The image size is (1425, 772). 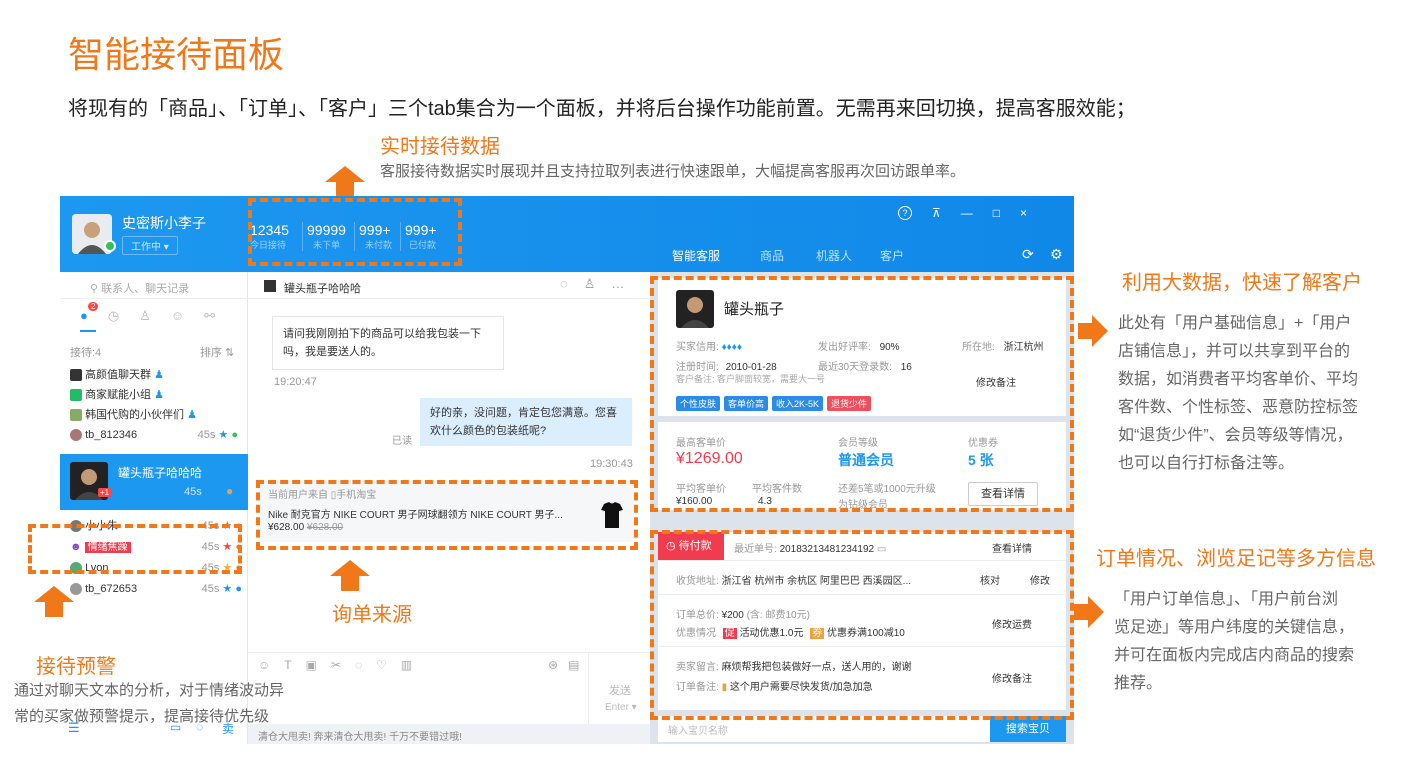 I want to click on tab-goods: 商品, so click(x=772, y=255).